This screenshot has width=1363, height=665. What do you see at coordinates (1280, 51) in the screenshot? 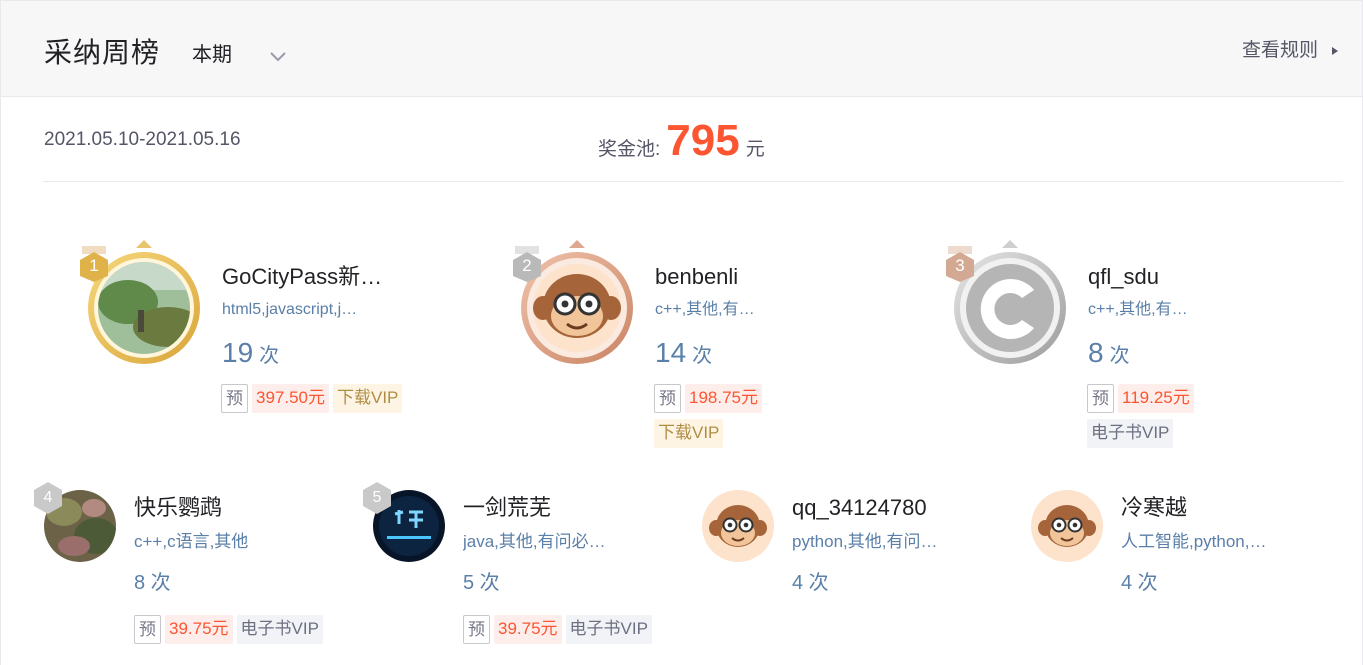
I see `view-rules-label: 查看规则` at bounding box center [1280, 51].